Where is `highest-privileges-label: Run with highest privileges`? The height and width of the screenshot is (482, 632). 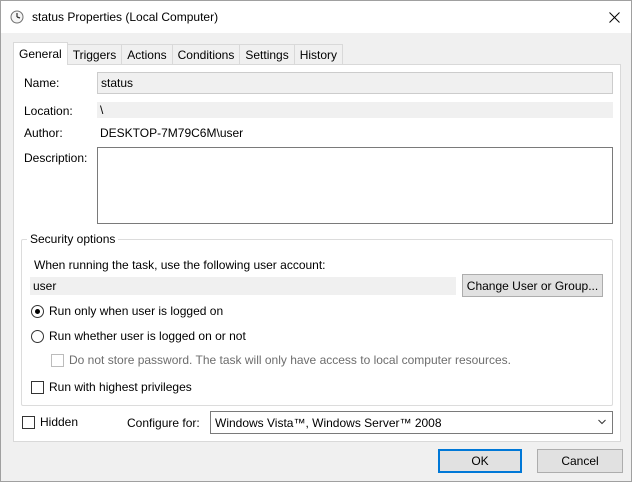 highest-privileges-label: Run with highest privileges is located at coordinates (120, 387).